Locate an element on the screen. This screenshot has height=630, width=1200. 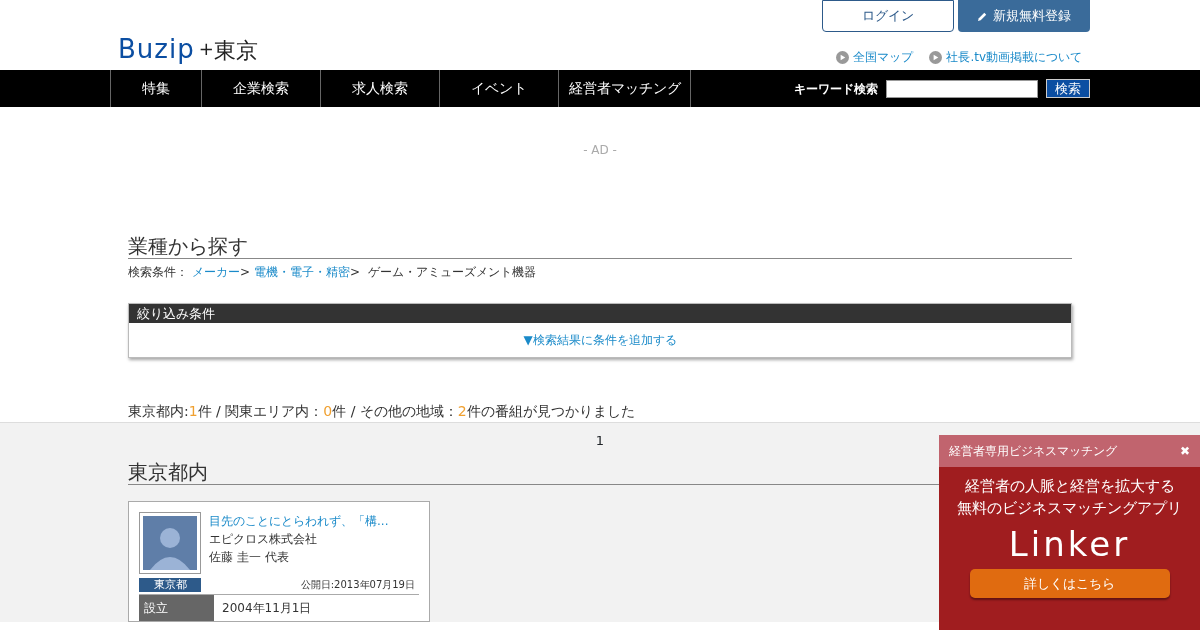
page-link: 1 is located at coordinates (600, 440).